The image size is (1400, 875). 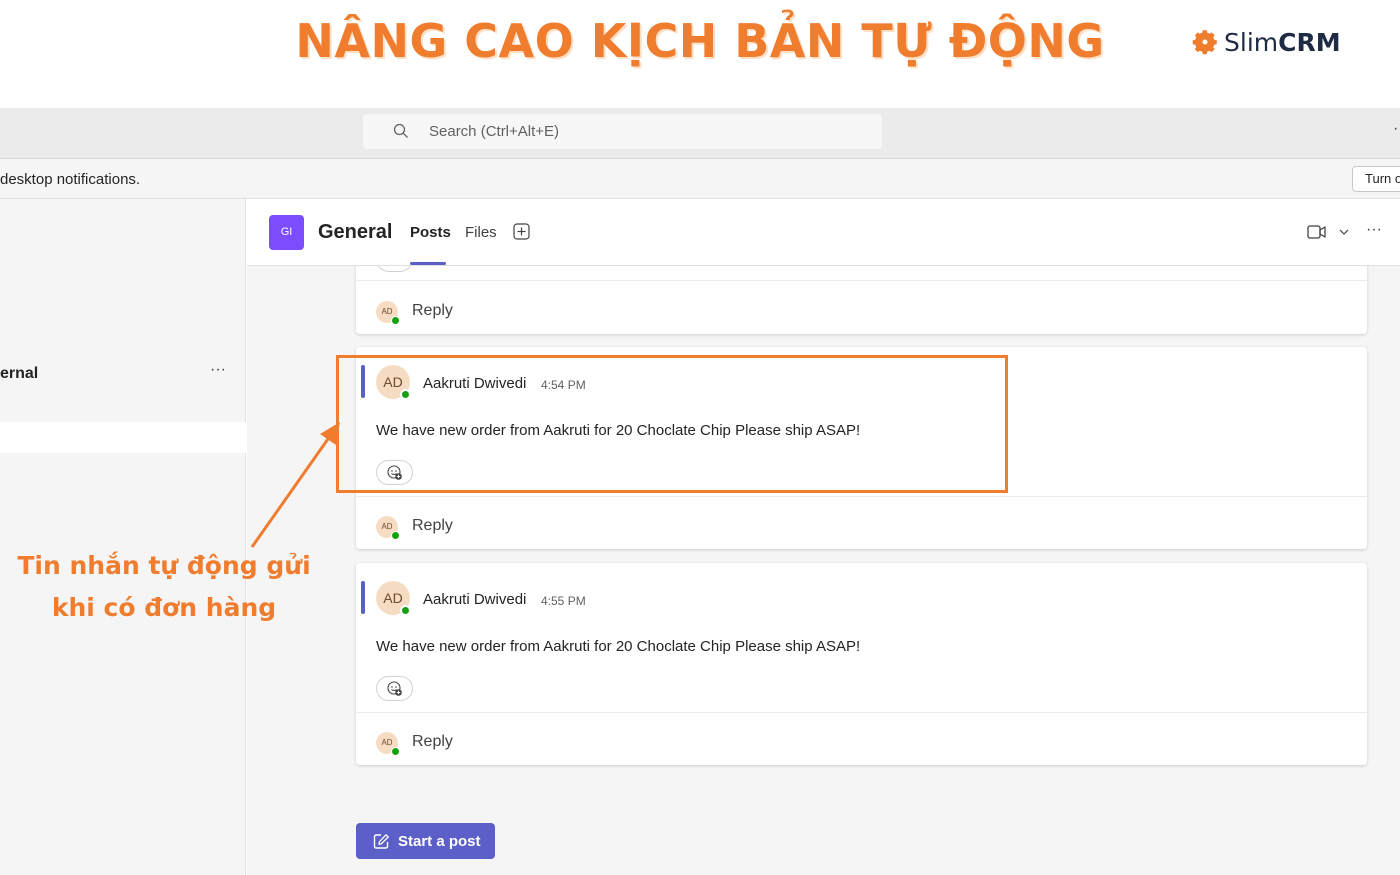 I want to click on chevron-down-icon, so click(x=1344, y=232).